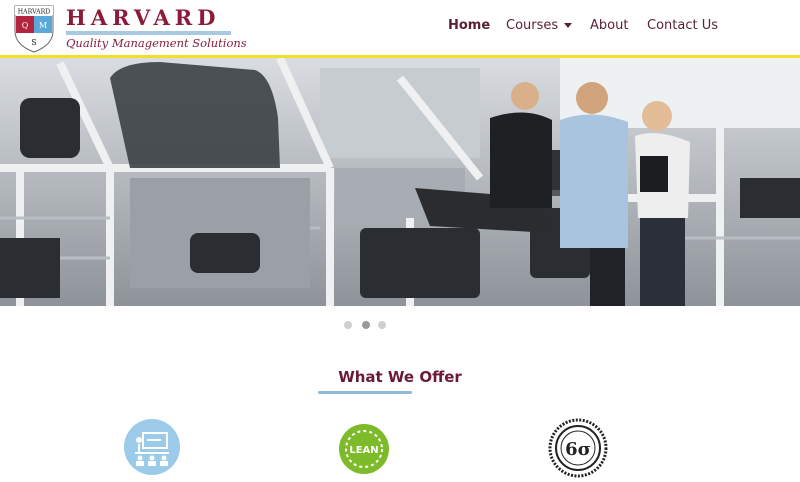 The image size is (800, 482). What do you see at coordinates (33, 42) in the screenshot?
I see `crest-letter-s: S` at bounding box center [33, 42].